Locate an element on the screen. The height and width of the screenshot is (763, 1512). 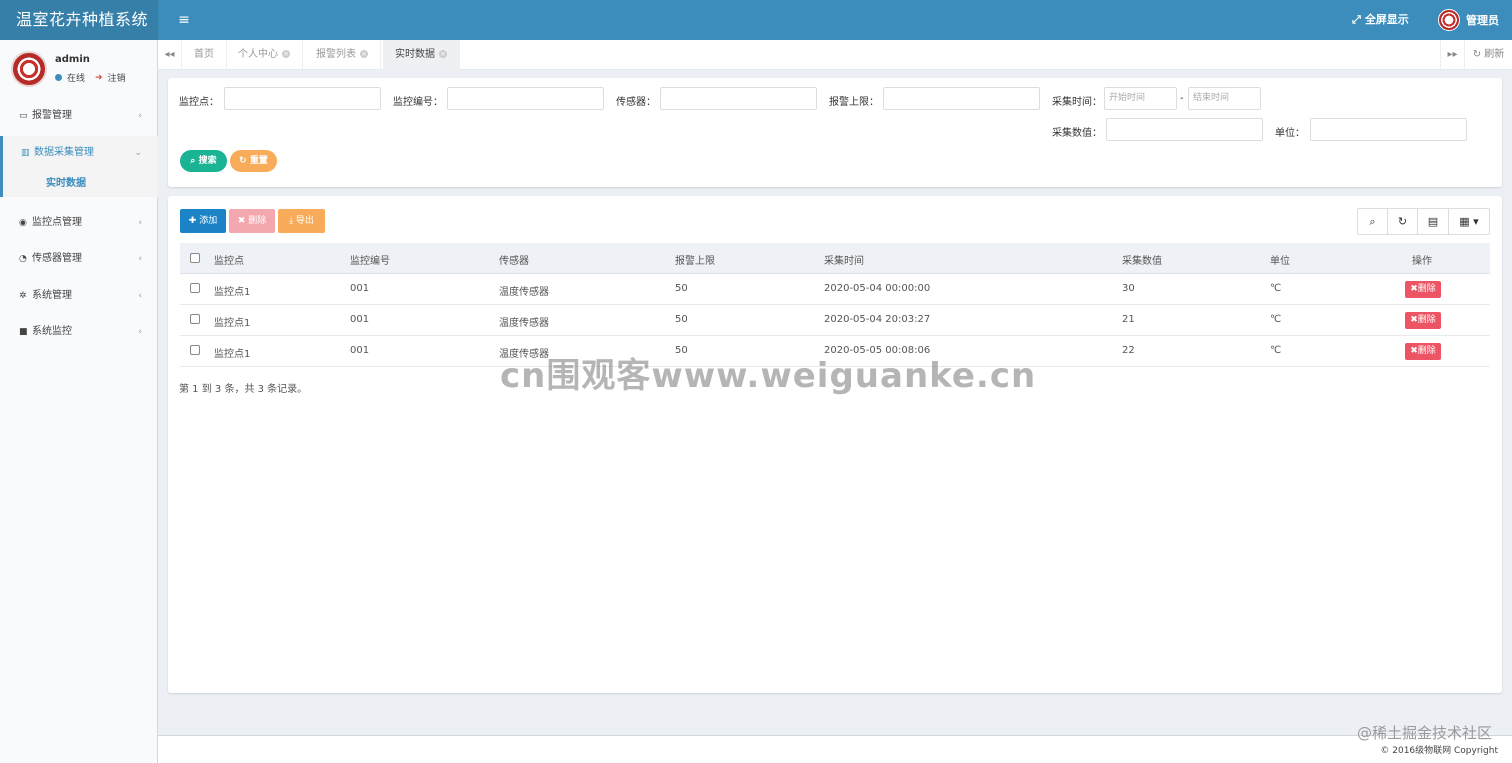
column-header: 监控编号 is located at coordinates (370, 259).